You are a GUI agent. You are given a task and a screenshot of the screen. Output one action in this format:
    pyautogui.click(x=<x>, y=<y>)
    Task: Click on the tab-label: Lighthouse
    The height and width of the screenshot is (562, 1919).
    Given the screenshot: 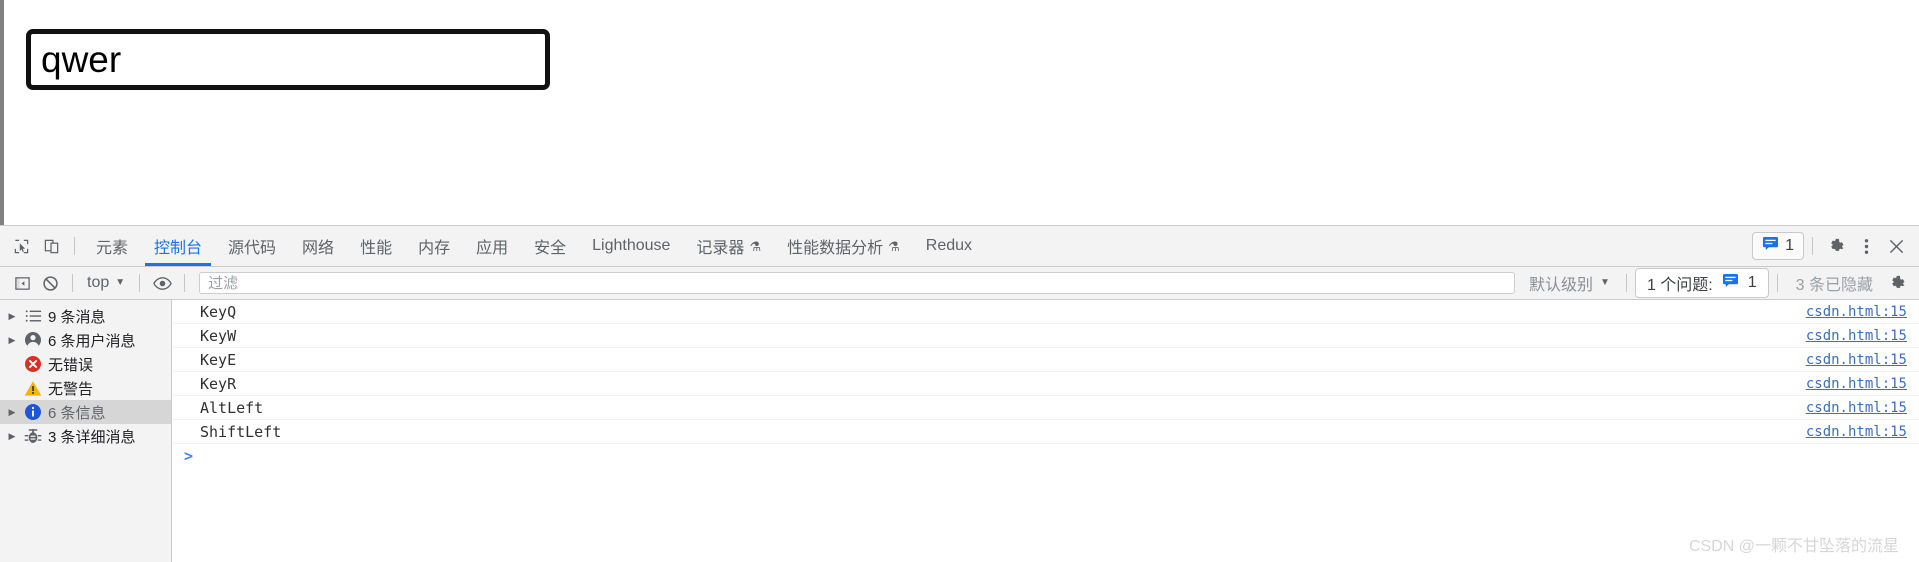 What is the action you would take?
    pyautogui.click(x=631, y=245)
    